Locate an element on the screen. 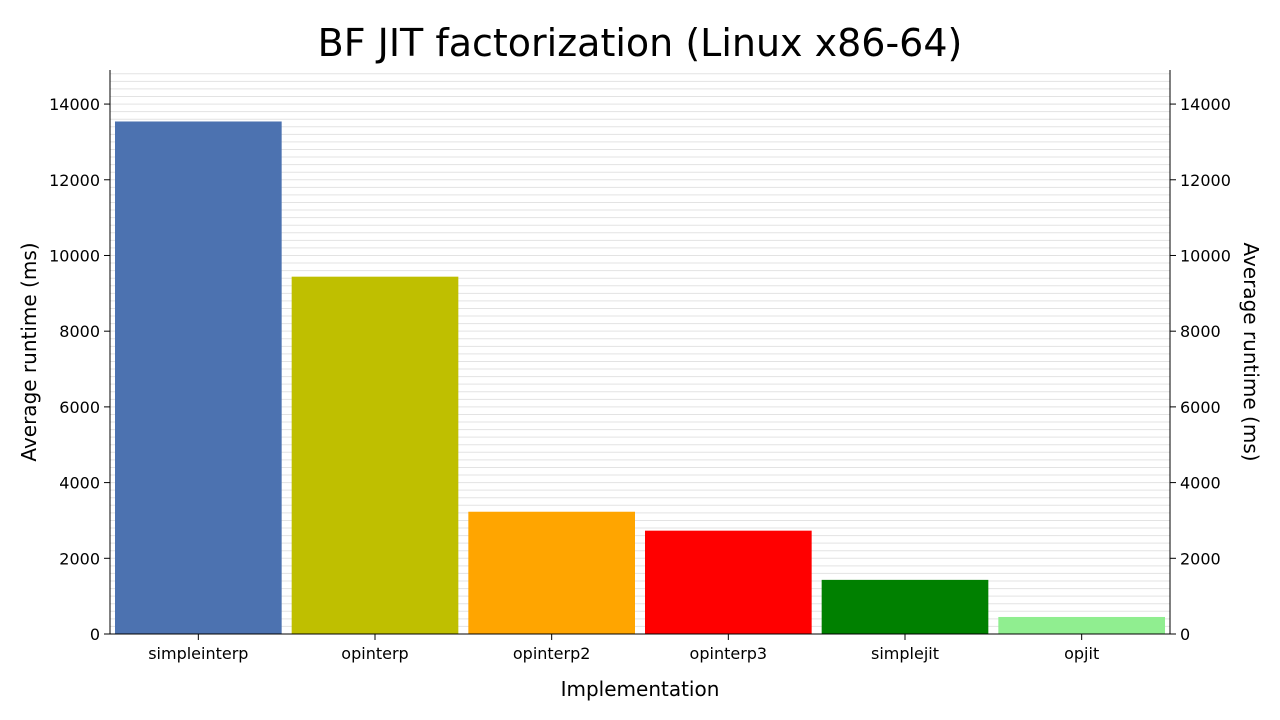 This screenshot has height=720, width=1280. y-tick-label-left: 0 is located at coordinates (95, 634).